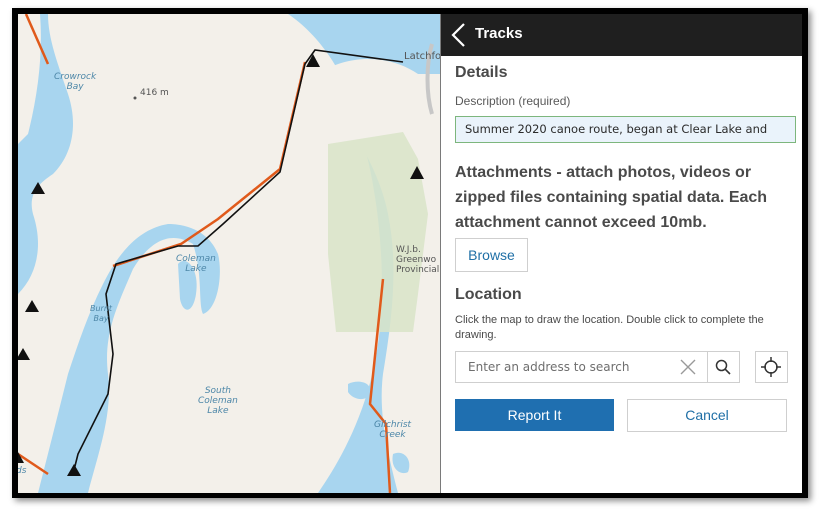  What do you see at coordinates (135, 98) in the screenshot?
I see `elevation-dot` at bounding box center [135, 98].